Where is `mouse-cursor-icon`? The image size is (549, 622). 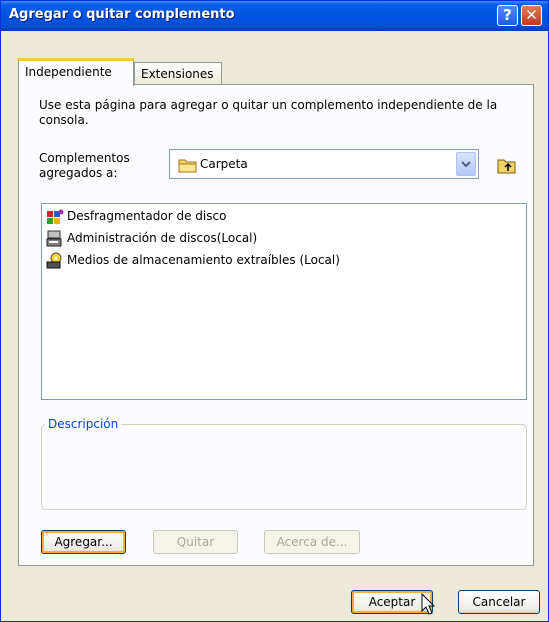
mouse-cursor-icon is located at coordinates (428, 604).